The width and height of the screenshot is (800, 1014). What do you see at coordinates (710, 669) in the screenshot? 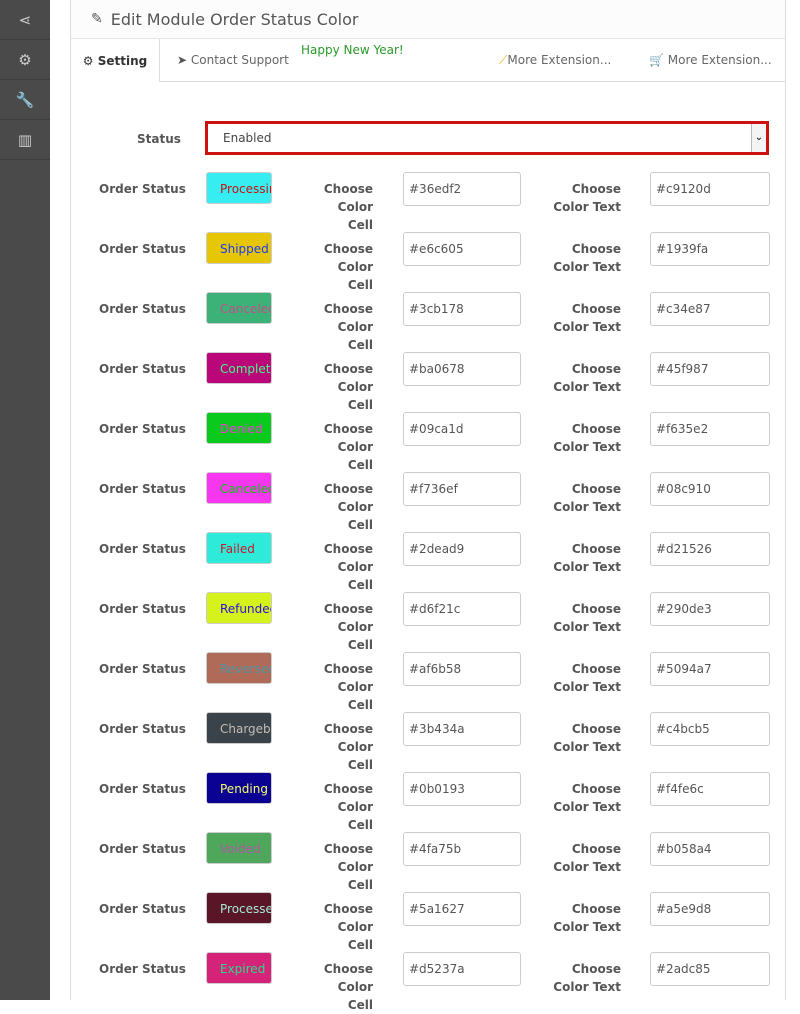
I see `color-text-input: #5094a7` at bounding box center [710, 669].